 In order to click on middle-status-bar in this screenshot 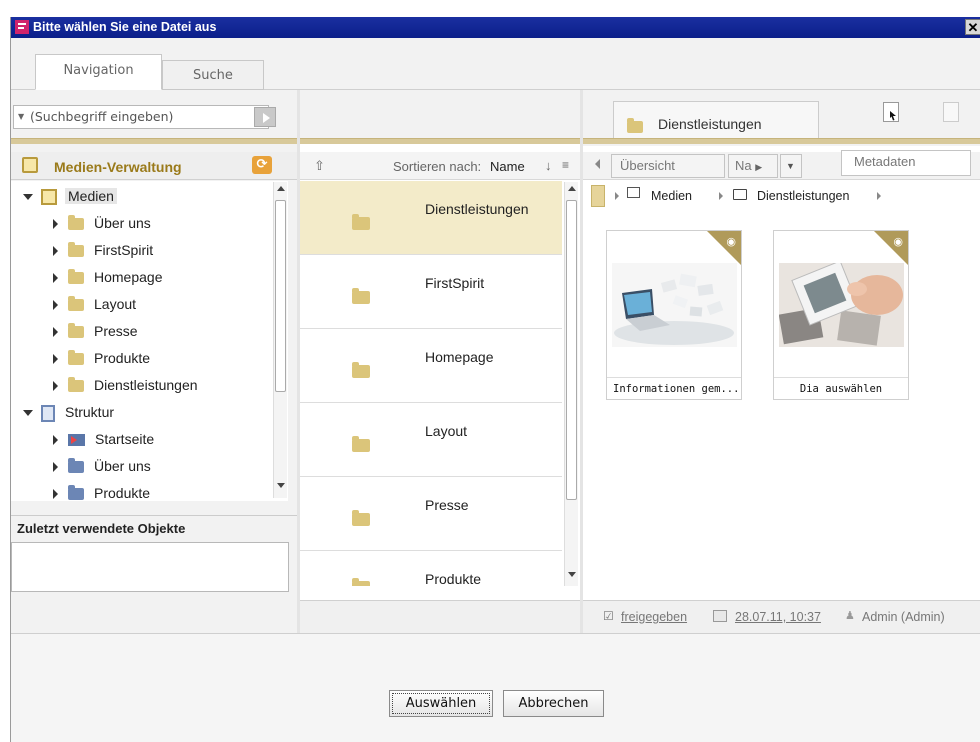, I will do `click(440, 616)`.